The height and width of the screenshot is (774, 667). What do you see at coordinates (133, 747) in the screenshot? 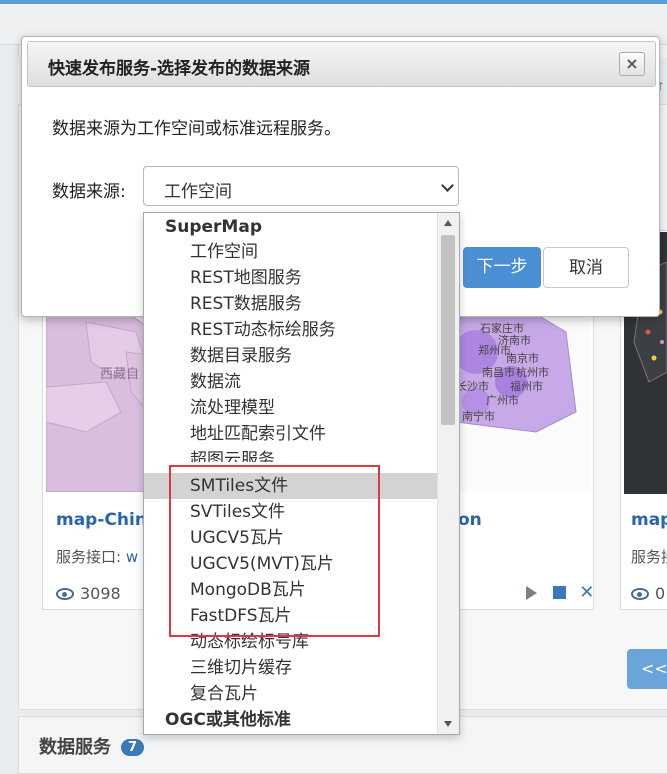
I see `data-services-count-badge: 7` at bounding box center [133, 747].